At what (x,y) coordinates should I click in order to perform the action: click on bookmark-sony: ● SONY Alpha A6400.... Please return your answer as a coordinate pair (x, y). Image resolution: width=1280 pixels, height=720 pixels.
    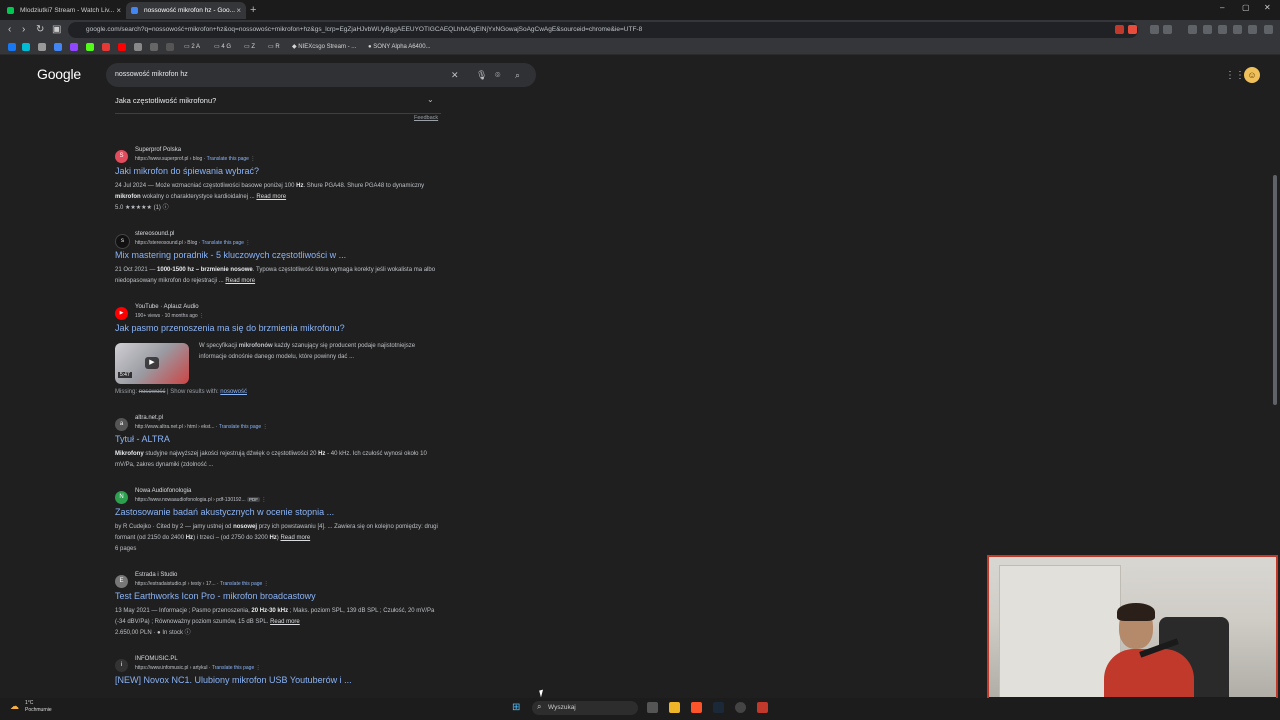
    Looking at the image, I should click on (399, 47).